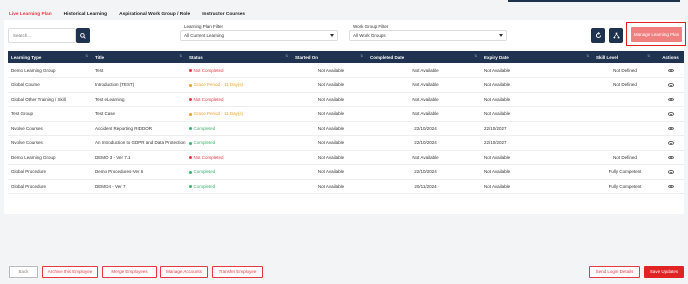 This screenshot has height=284, width=688. I want to click on archive-employee-button: Archive this Employee, so click(70, 272).